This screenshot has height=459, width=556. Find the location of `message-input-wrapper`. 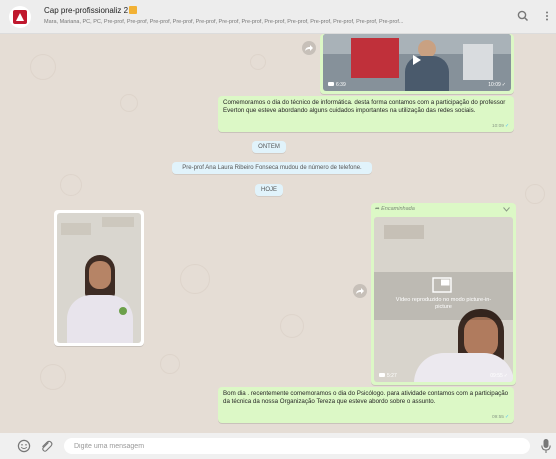

message-input-wrapper is located at coordinates (297, 446).